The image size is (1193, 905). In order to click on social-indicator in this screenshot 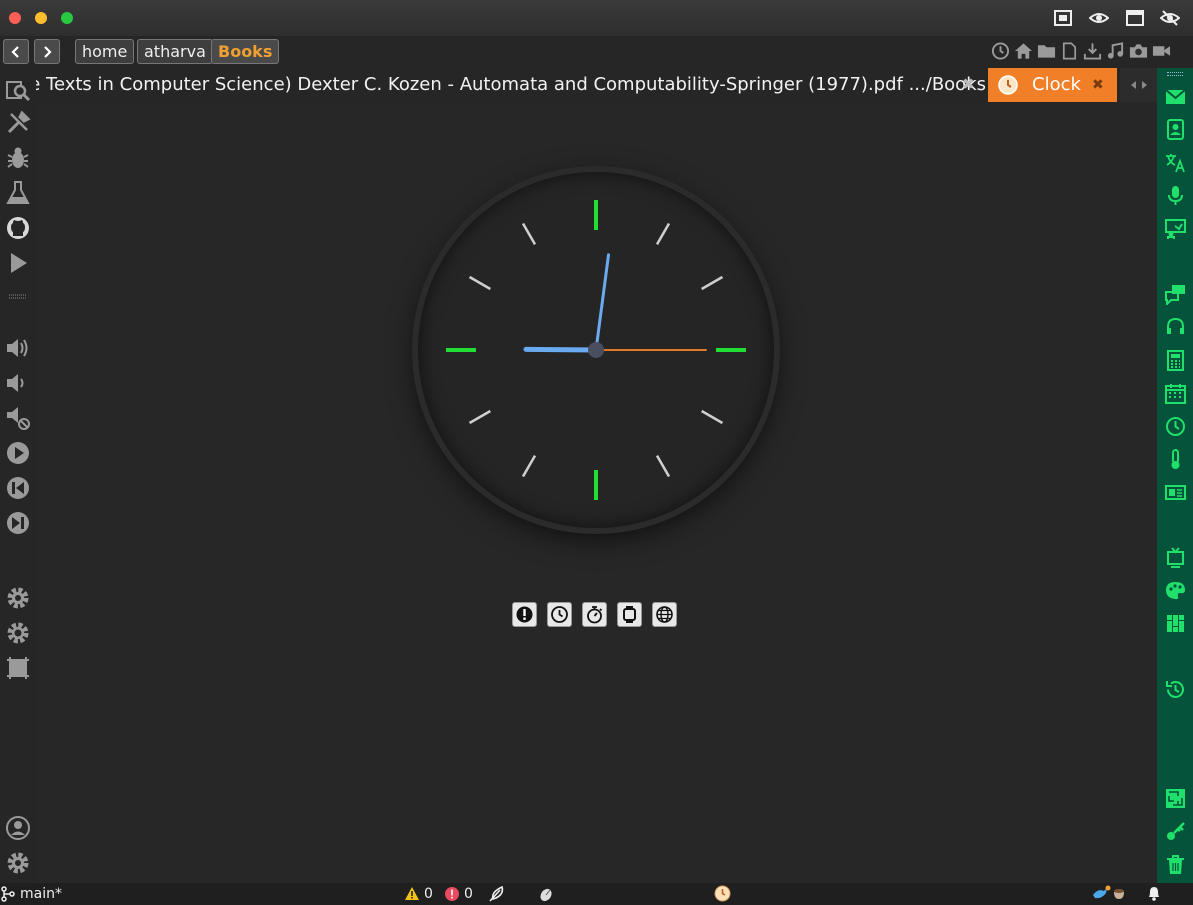, I will do `click(1109, 893)`.